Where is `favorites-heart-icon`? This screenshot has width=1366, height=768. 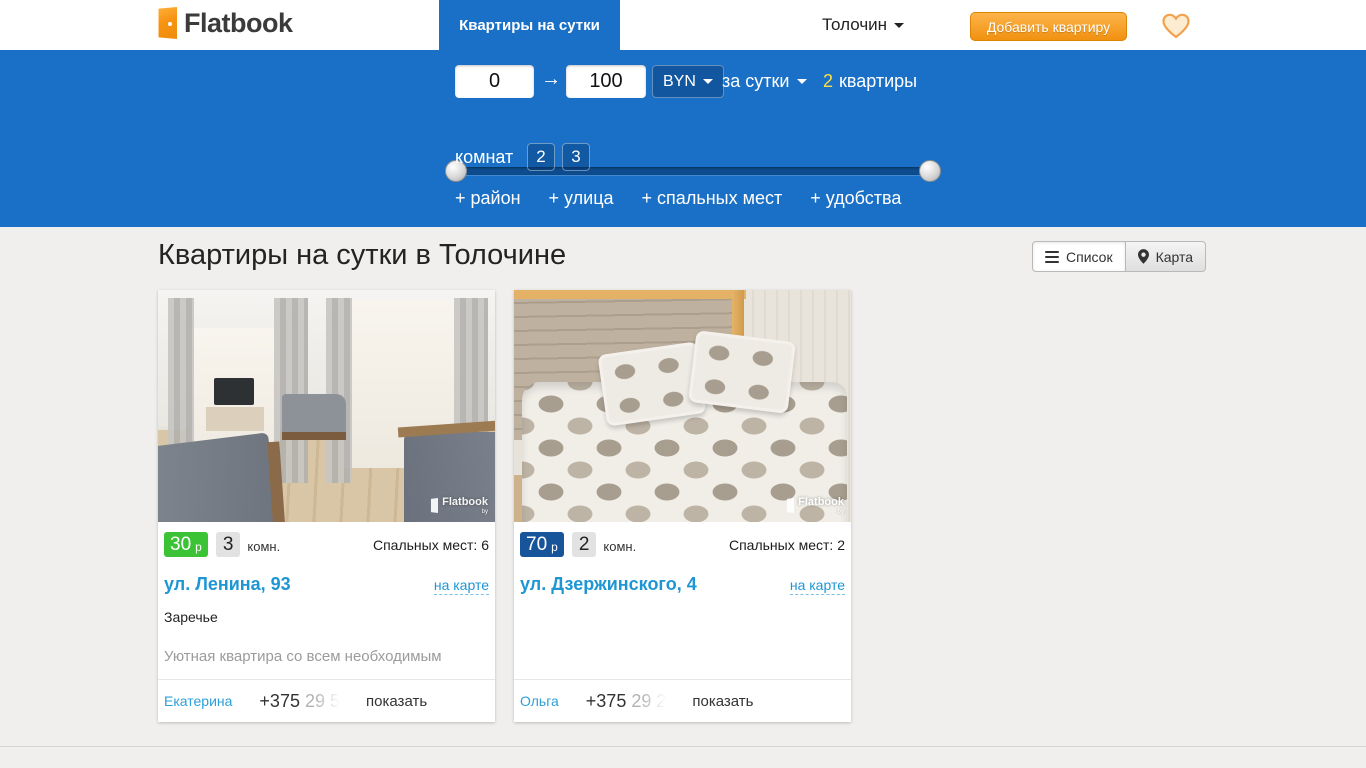 favorites-heart-icon is located at coordinates (1176, 26).